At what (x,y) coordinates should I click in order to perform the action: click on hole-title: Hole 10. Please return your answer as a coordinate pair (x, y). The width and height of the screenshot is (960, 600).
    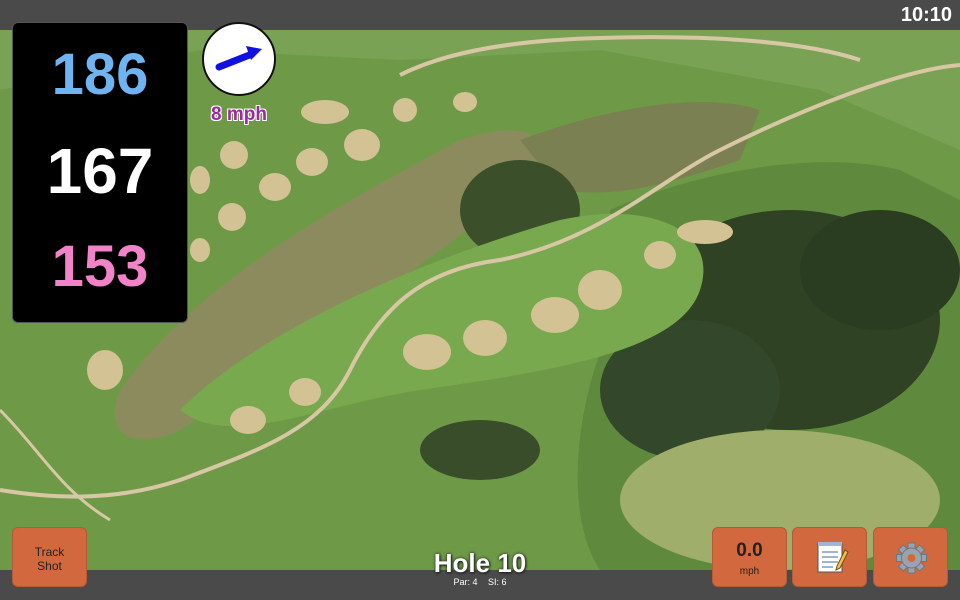
    Looking at the image, I should click on (480, 563).